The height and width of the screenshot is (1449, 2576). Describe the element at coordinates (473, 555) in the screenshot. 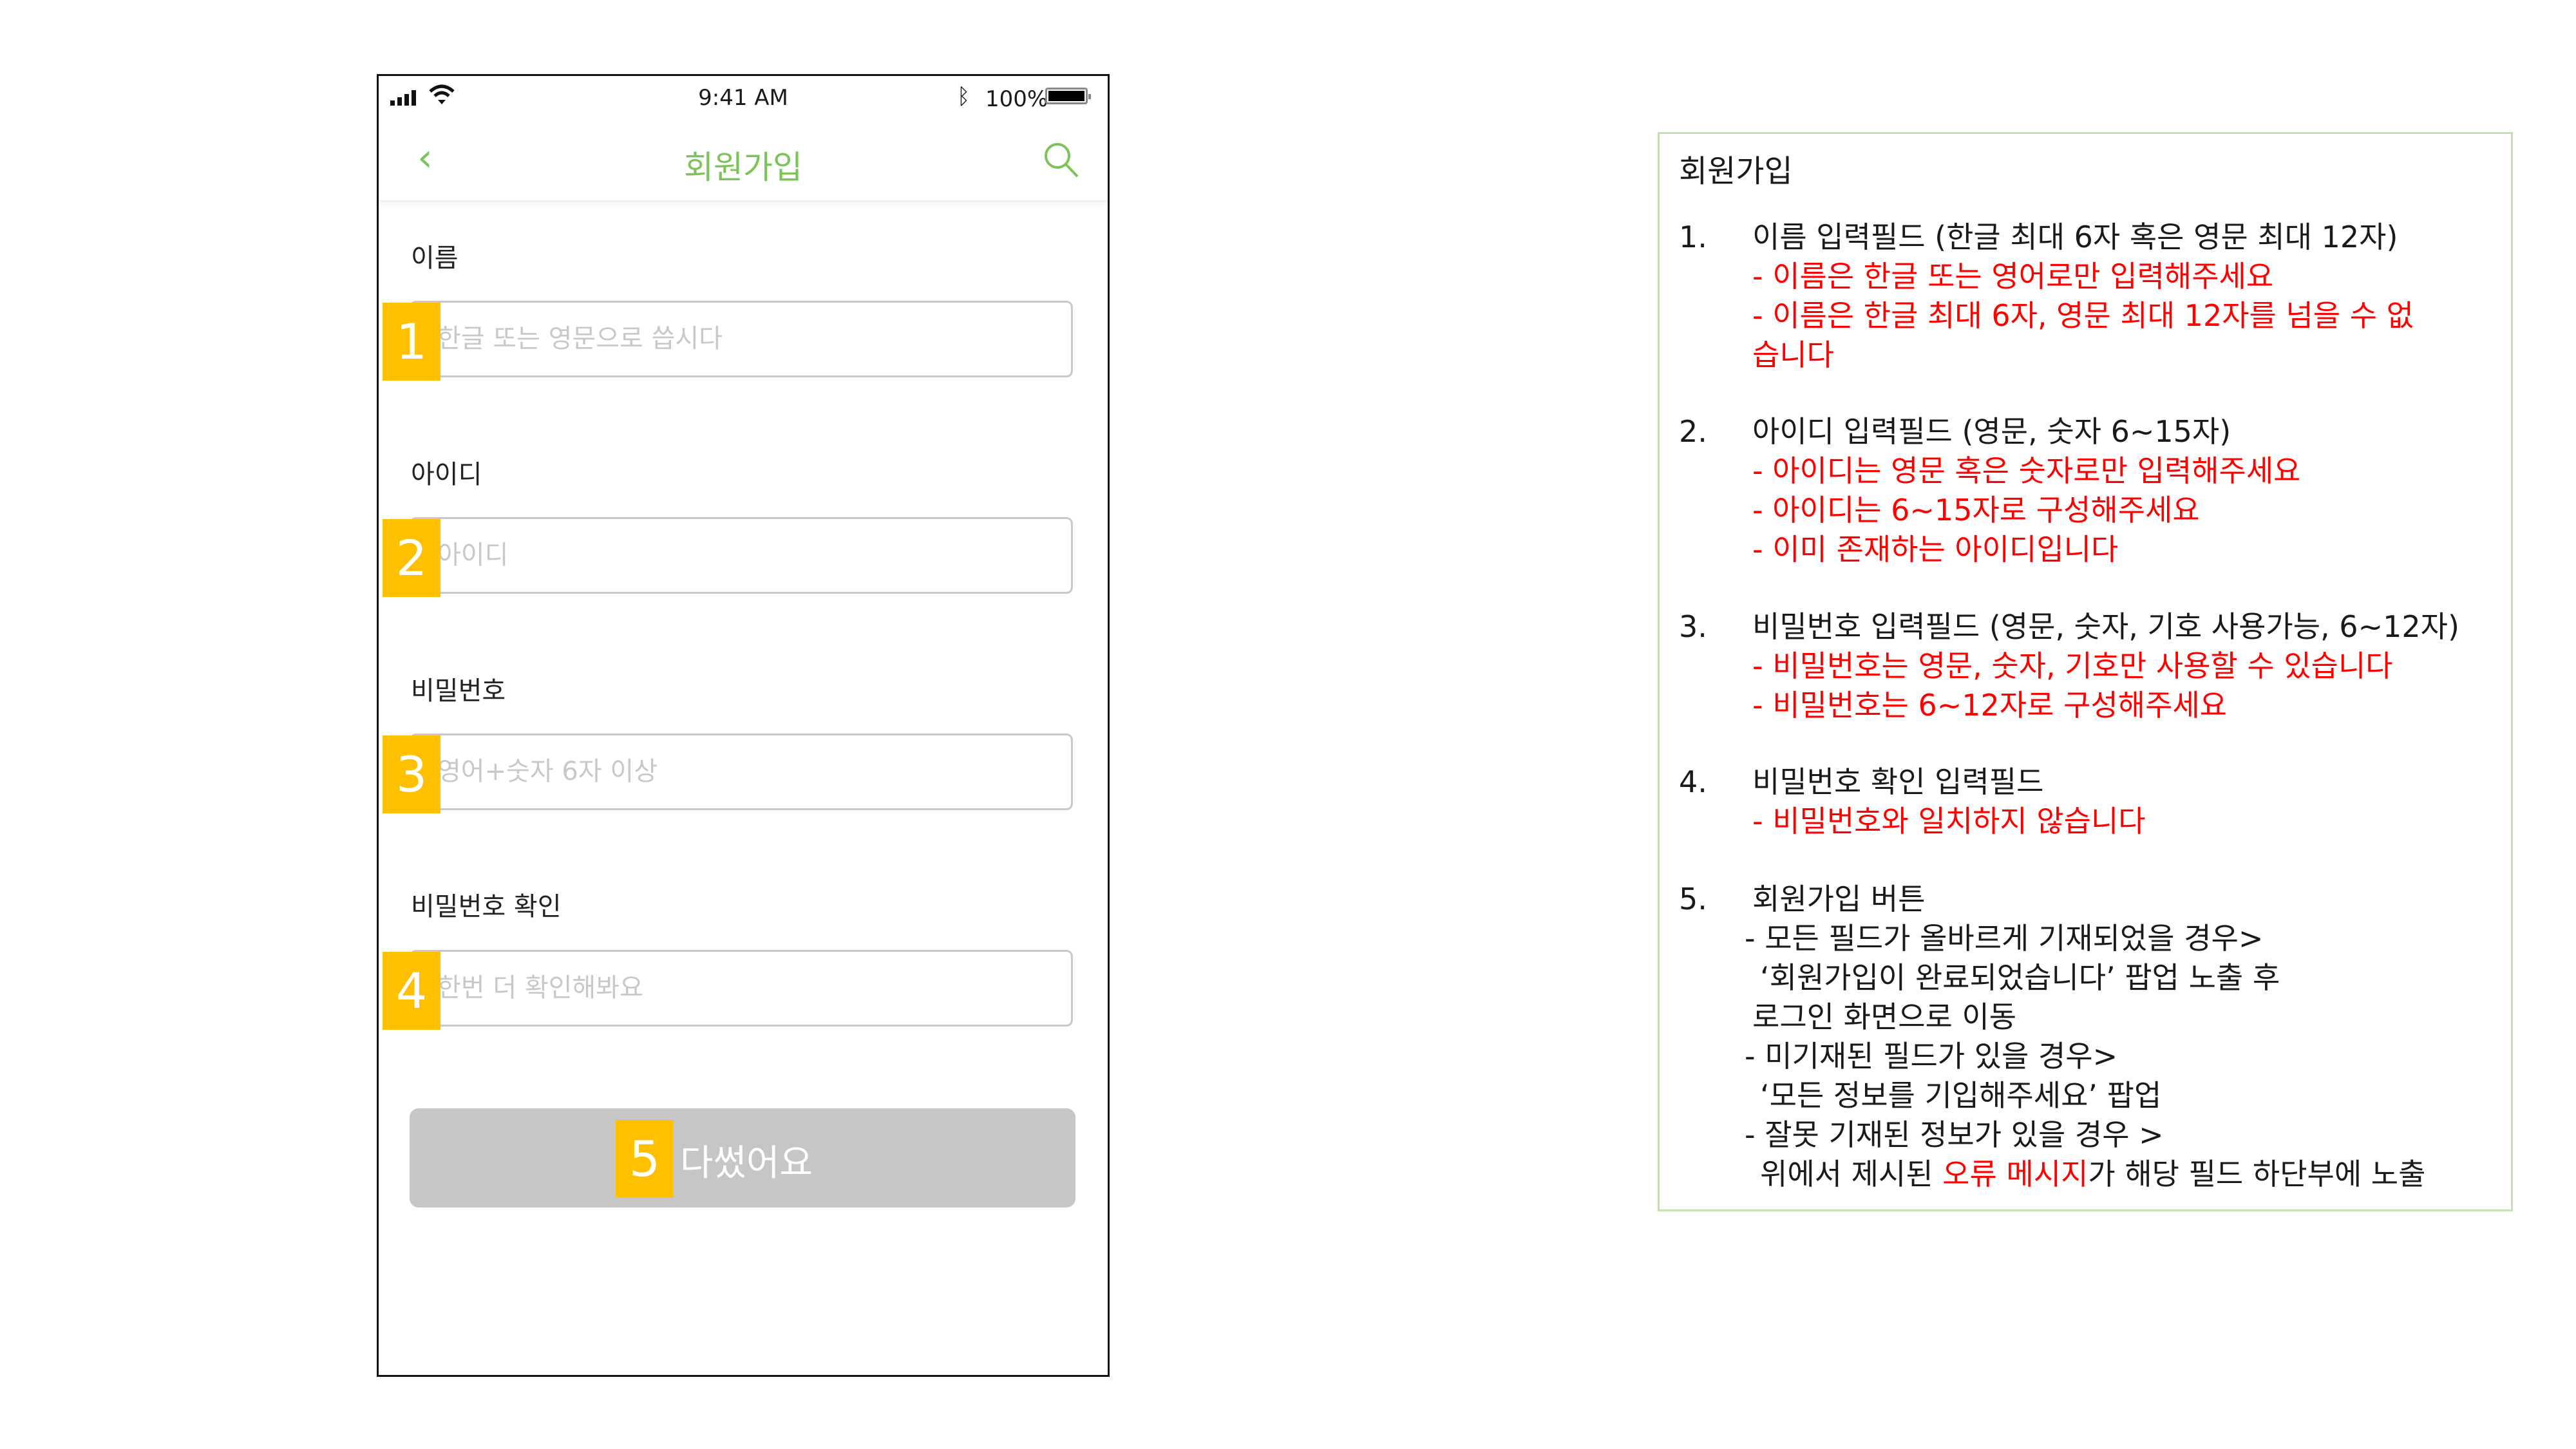

I see `id-placeholder: 아이디` at that location.